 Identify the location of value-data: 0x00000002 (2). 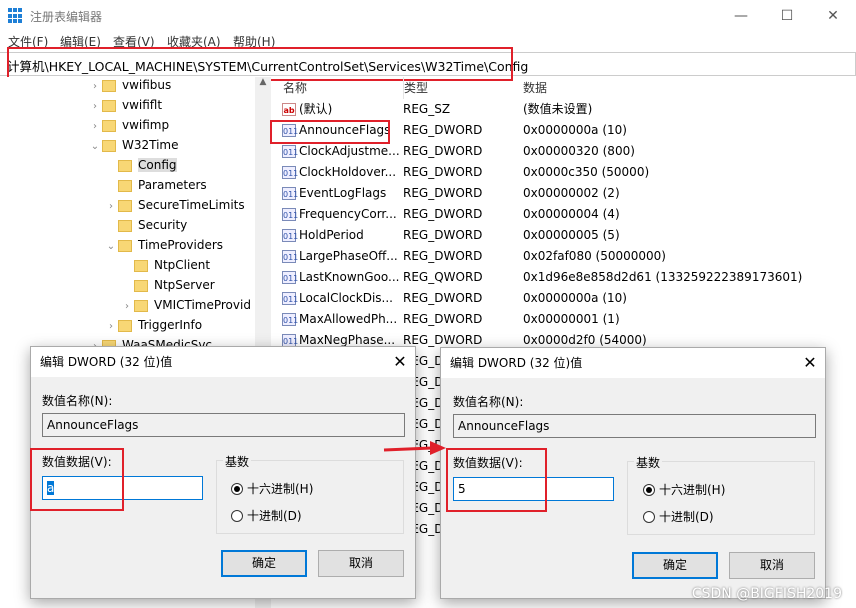
(571, 193).